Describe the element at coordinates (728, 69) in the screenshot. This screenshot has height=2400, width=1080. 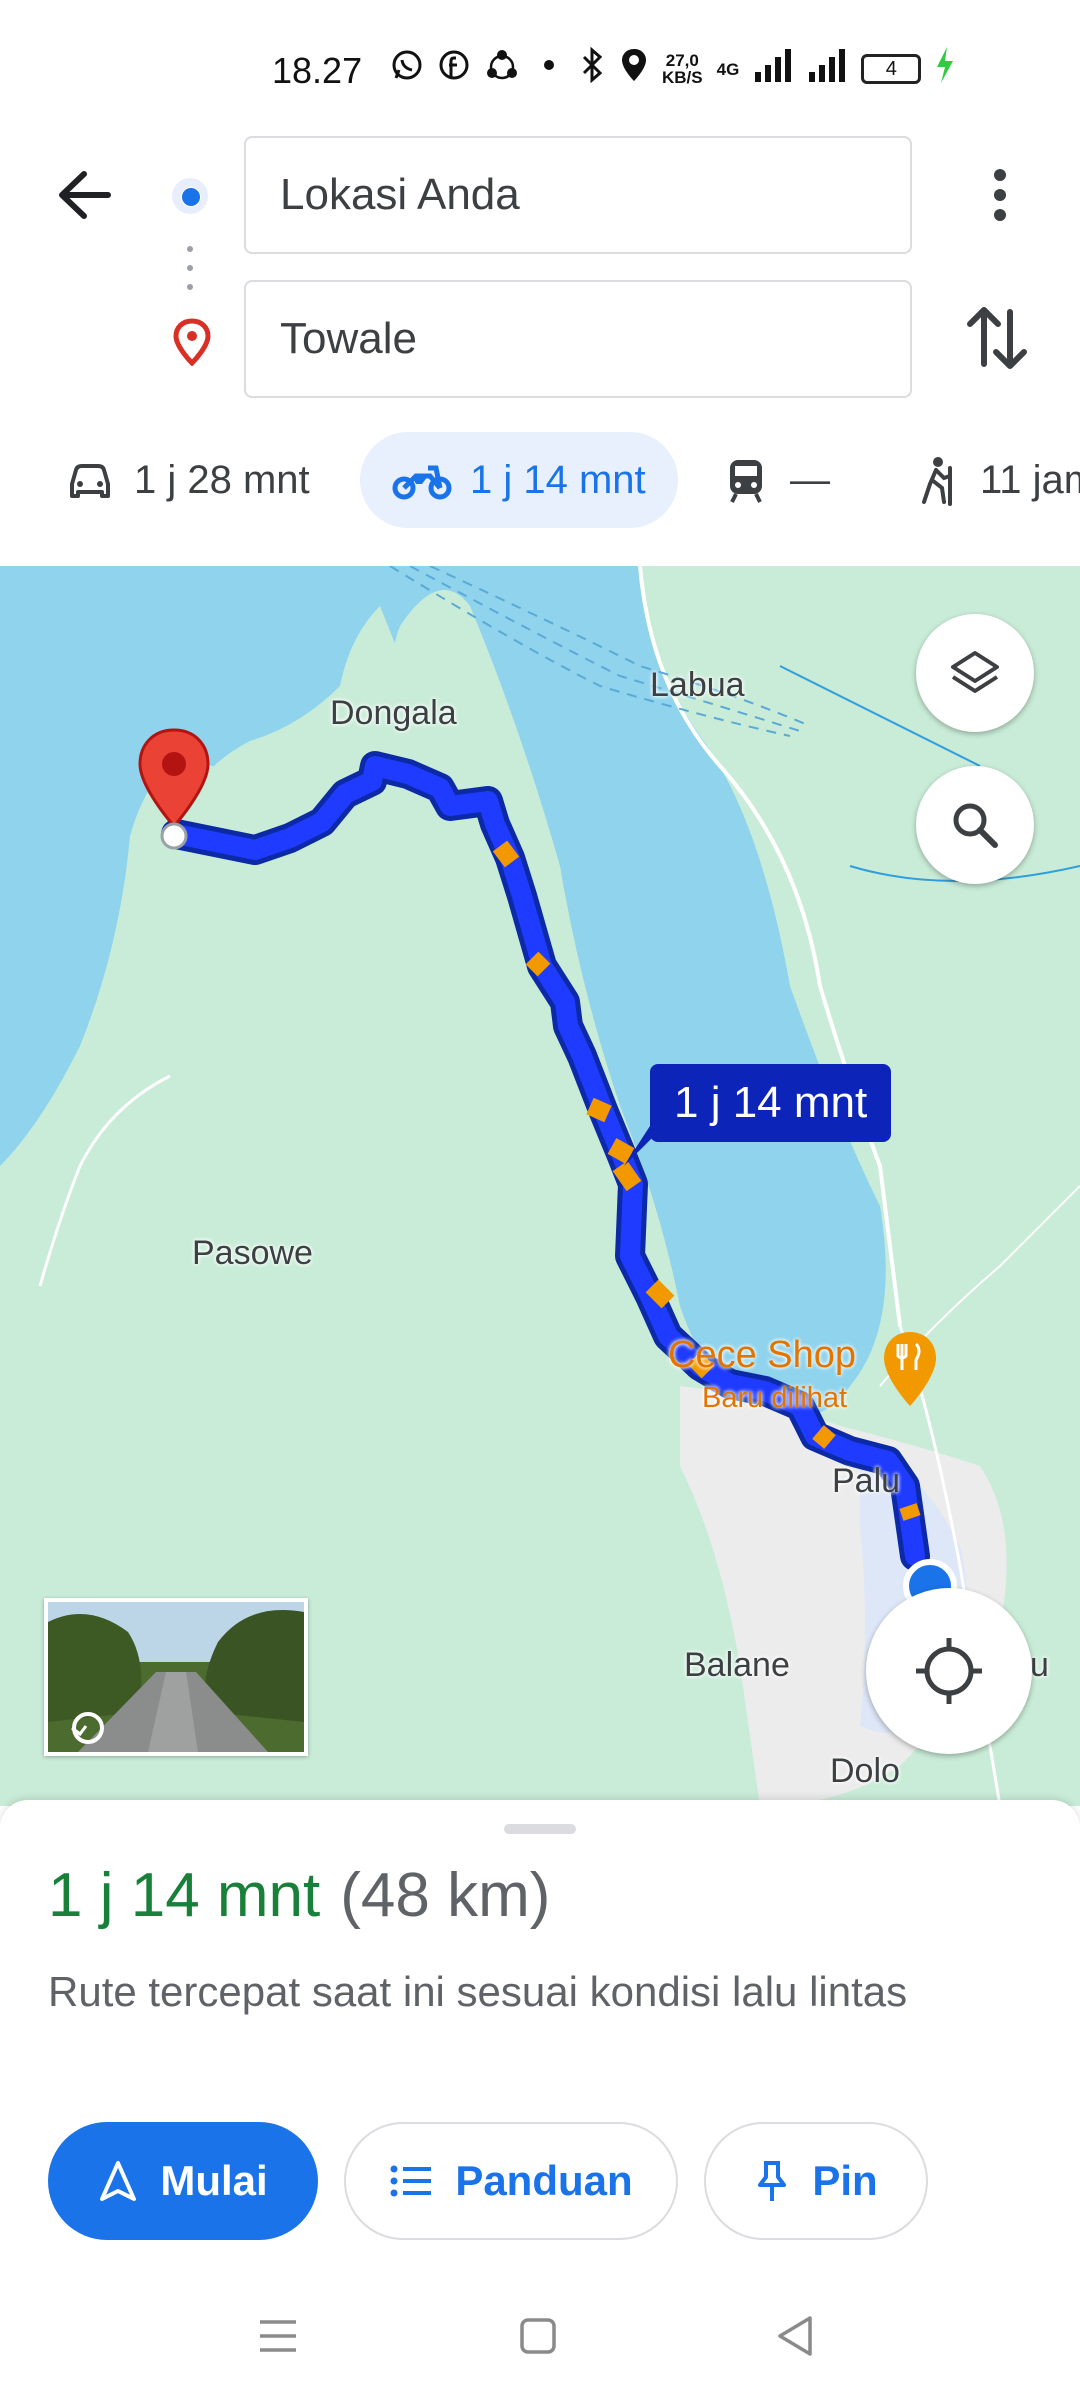
I see `network-type: 4G` at that location.